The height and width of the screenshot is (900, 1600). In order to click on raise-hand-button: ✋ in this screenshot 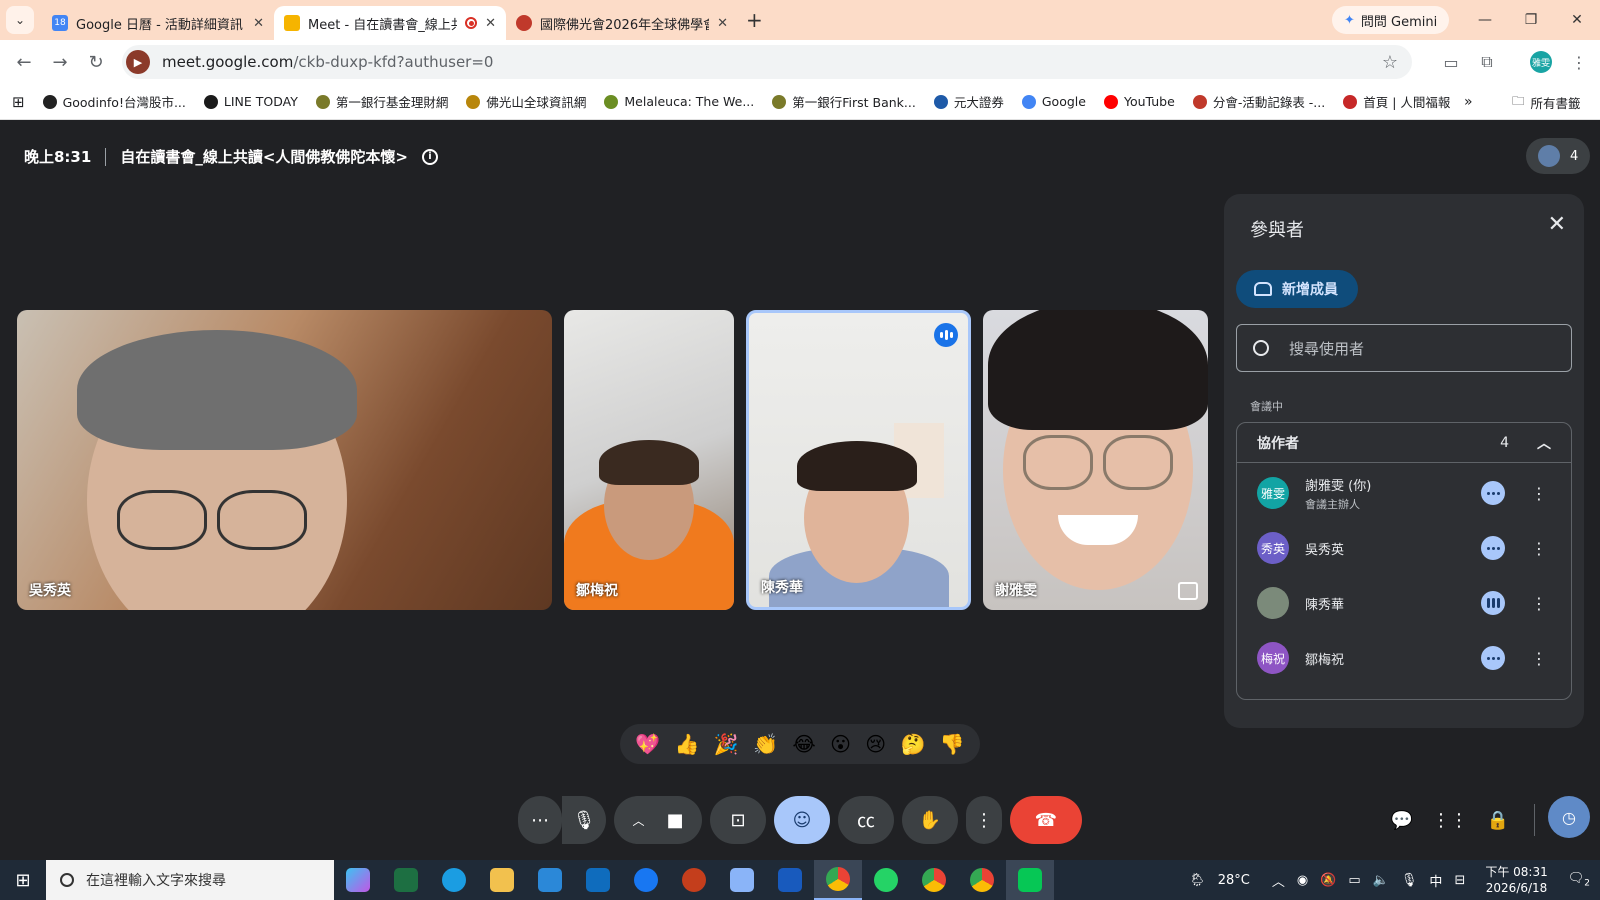, I will do `click(930, 820)`.